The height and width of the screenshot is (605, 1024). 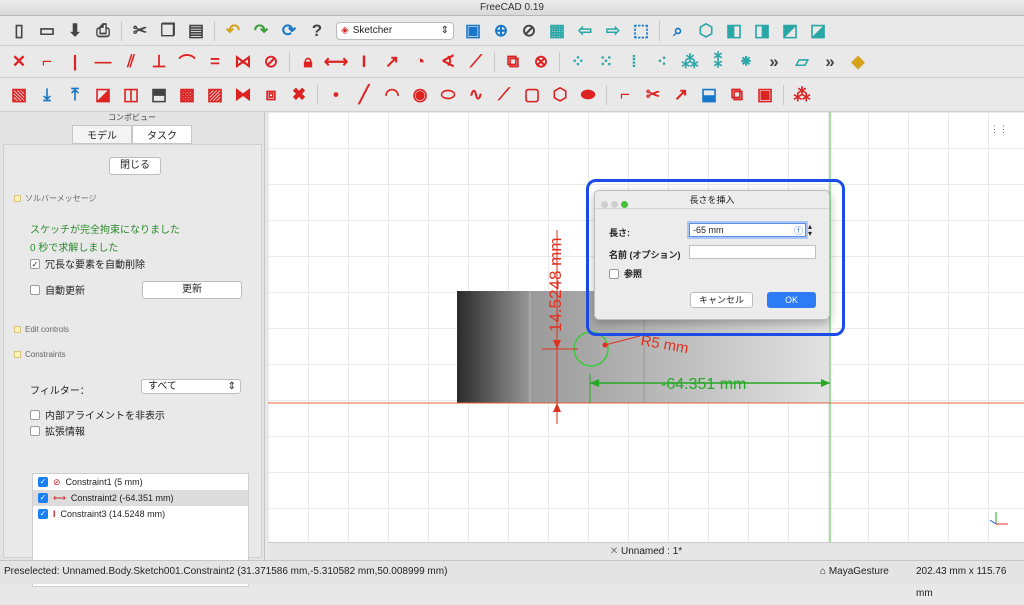 What do you see at coordinates (624, 204) in the screenshot?
I see `zoom-window-icon` at bounding box center [624, 204].